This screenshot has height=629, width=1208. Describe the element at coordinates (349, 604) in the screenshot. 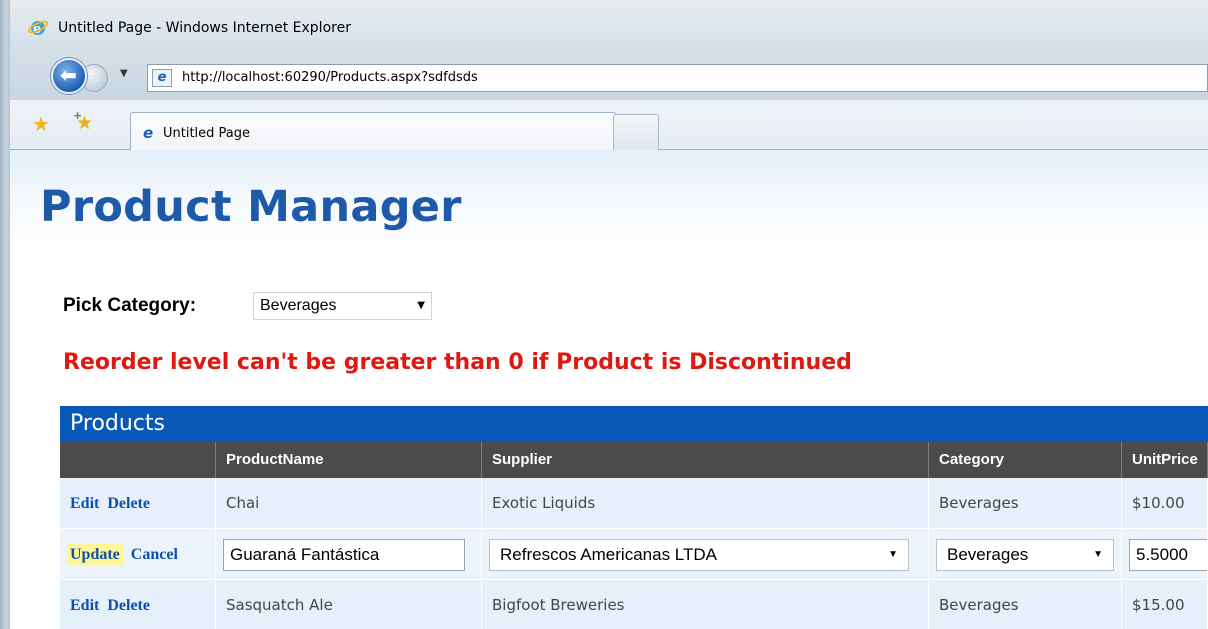

I see `product-name-cell: Sasquatch Ale` at that location.